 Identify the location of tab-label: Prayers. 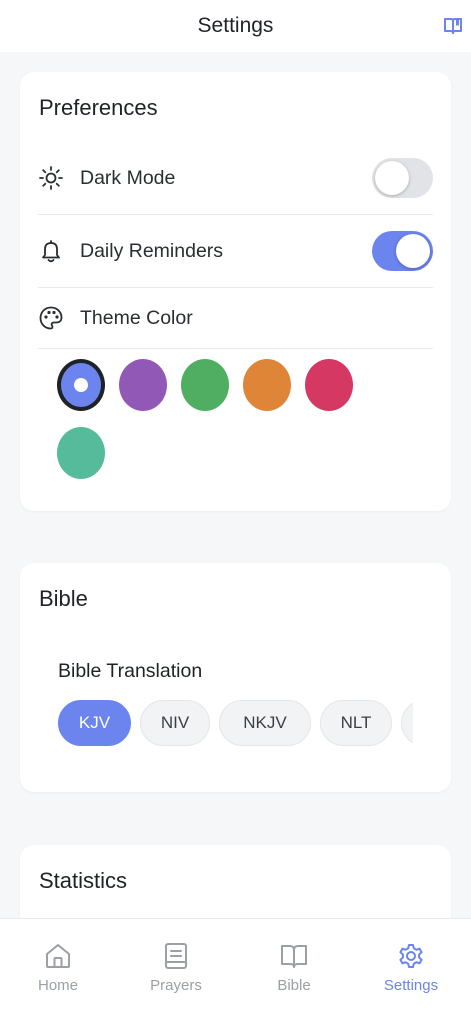
(176, 985).